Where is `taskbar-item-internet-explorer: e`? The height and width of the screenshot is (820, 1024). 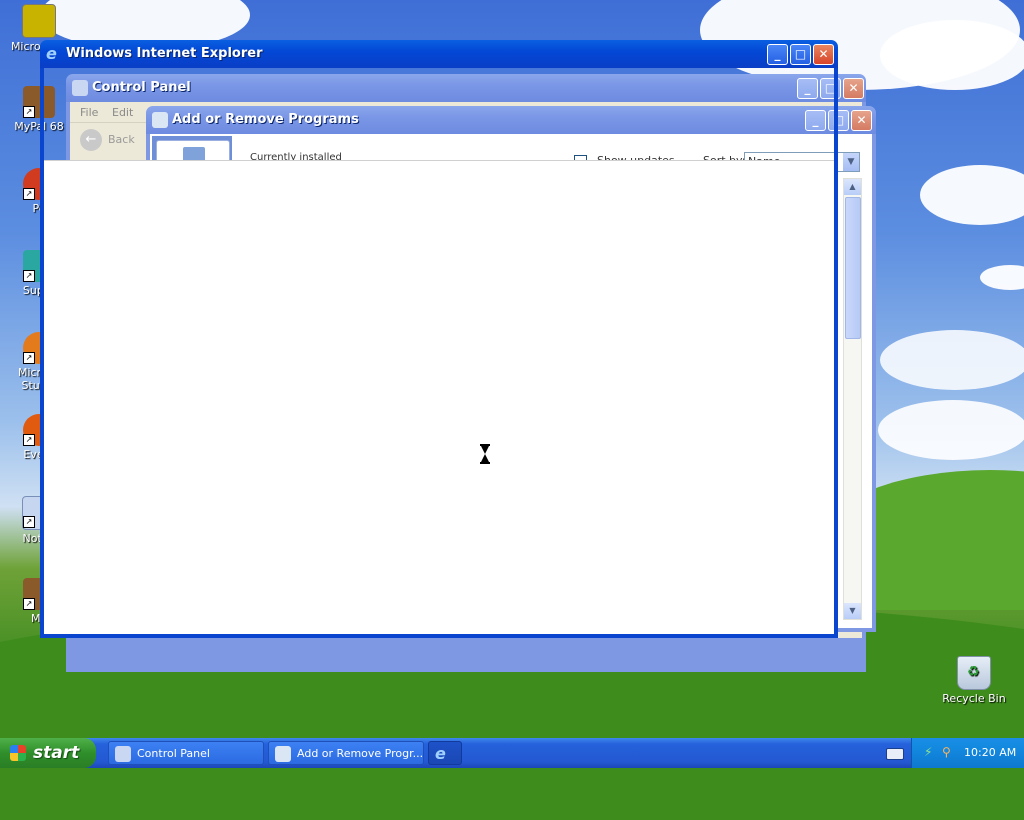 taskbar-item-internet-explorer: e is located at coordinates (445, 753).